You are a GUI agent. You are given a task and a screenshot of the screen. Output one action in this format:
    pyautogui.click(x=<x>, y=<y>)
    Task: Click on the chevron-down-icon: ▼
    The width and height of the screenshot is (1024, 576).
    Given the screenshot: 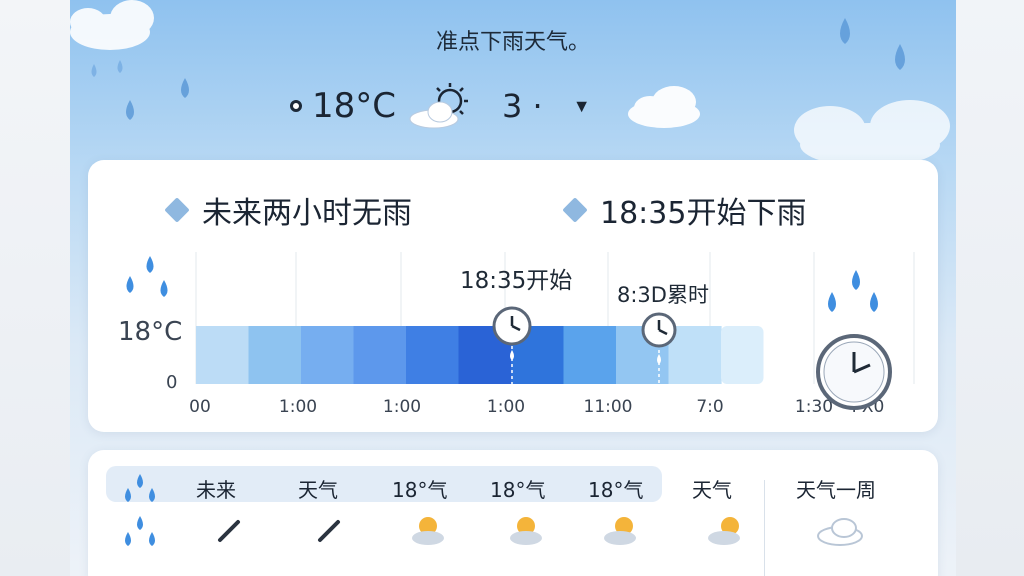 What is the action you would take?
    pyautogui.click(x=582, y=106)
    